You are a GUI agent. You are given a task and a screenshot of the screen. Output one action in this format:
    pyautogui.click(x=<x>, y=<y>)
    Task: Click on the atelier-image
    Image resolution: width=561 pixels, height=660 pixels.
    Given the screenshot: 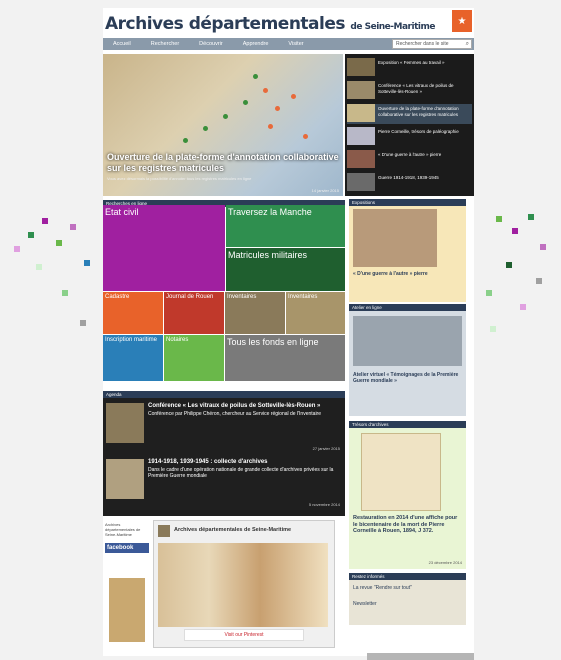 What is the action you would take?
    pyautogui.click(x=407, y=341)
    